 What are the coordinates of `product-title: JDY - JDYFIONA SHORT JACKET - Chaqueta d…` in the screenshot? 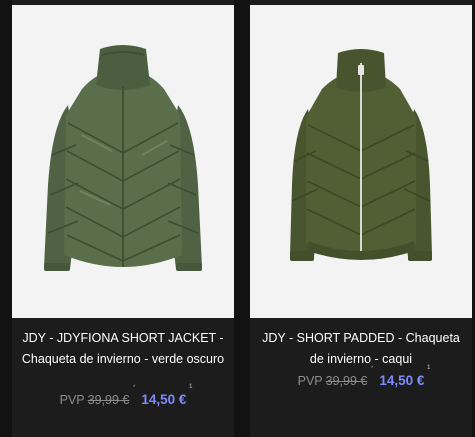 It's located at (123, 348).